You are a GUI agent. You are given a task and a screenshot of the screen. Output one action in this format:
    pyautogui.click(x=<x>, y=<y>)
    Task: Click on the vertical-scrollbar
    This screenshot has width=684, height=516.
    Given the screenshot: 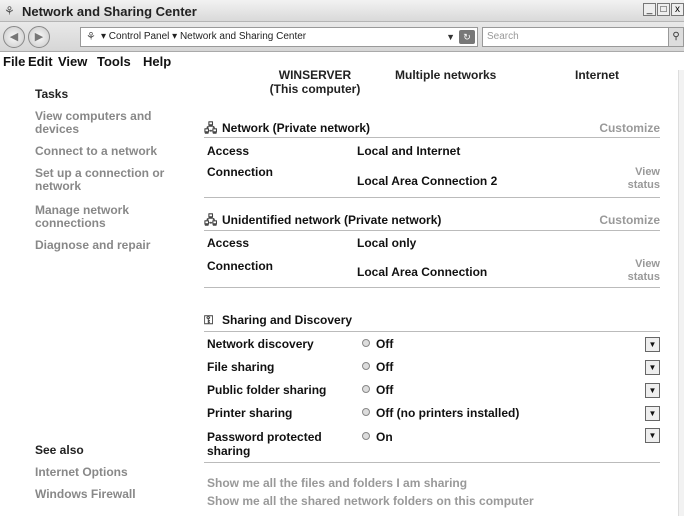 What is the action you would take?
    pyautogui.click(x=681, y=293)
    